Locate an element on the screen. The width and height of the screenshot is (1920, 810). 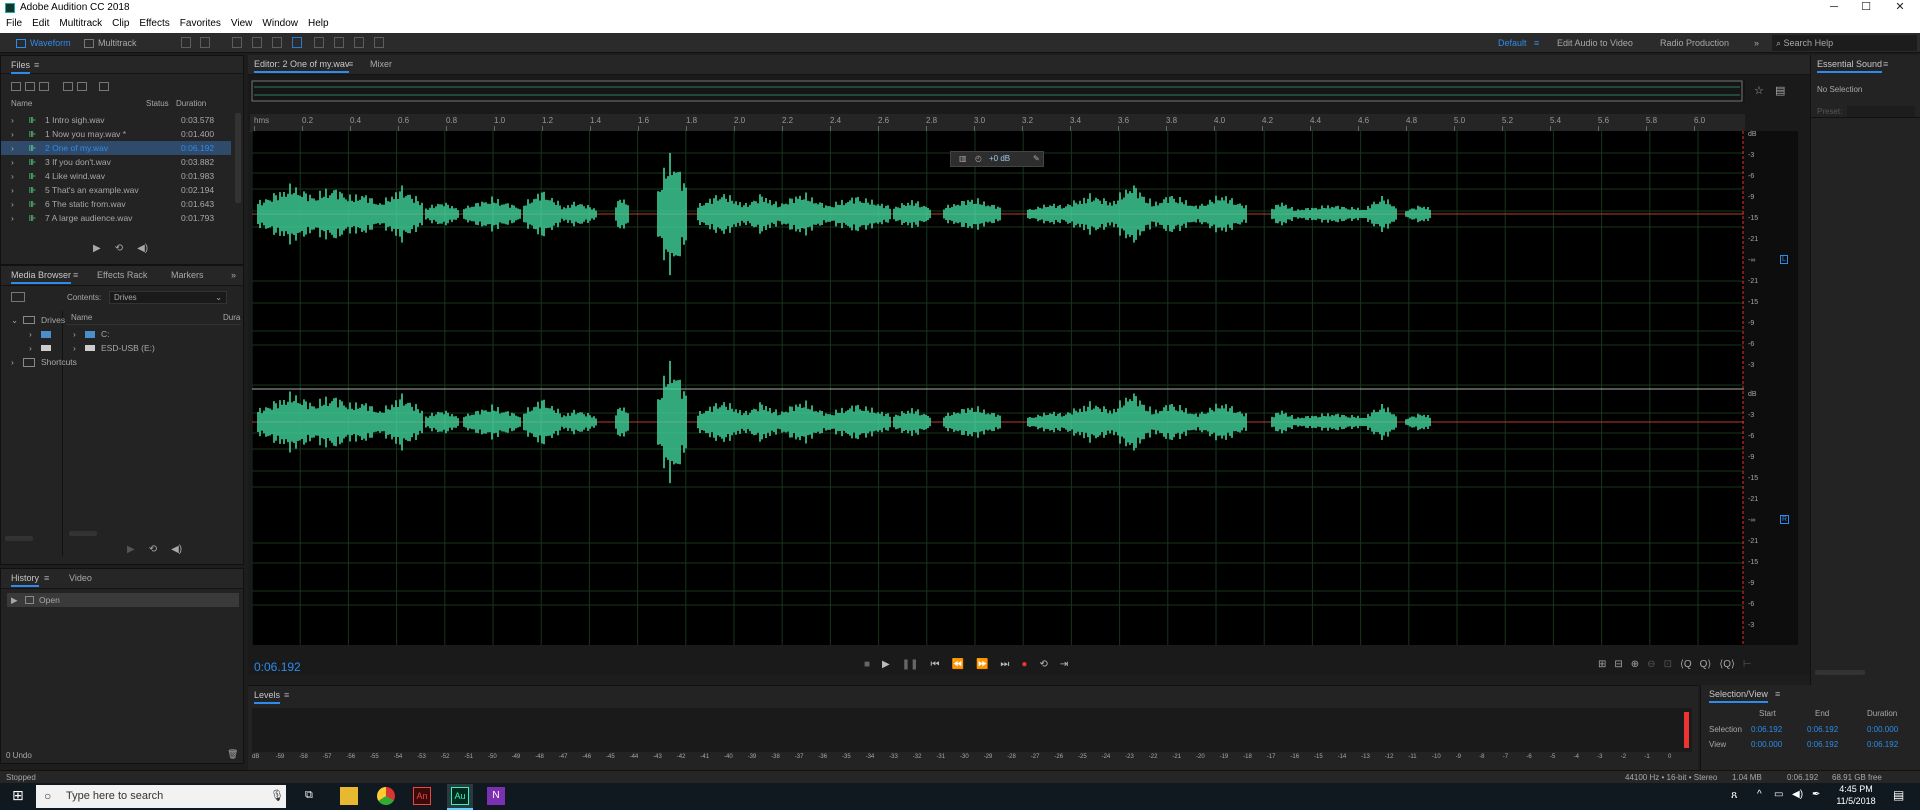
workspace-menu-icon: ≡ is located at coordinates (1536, 43).